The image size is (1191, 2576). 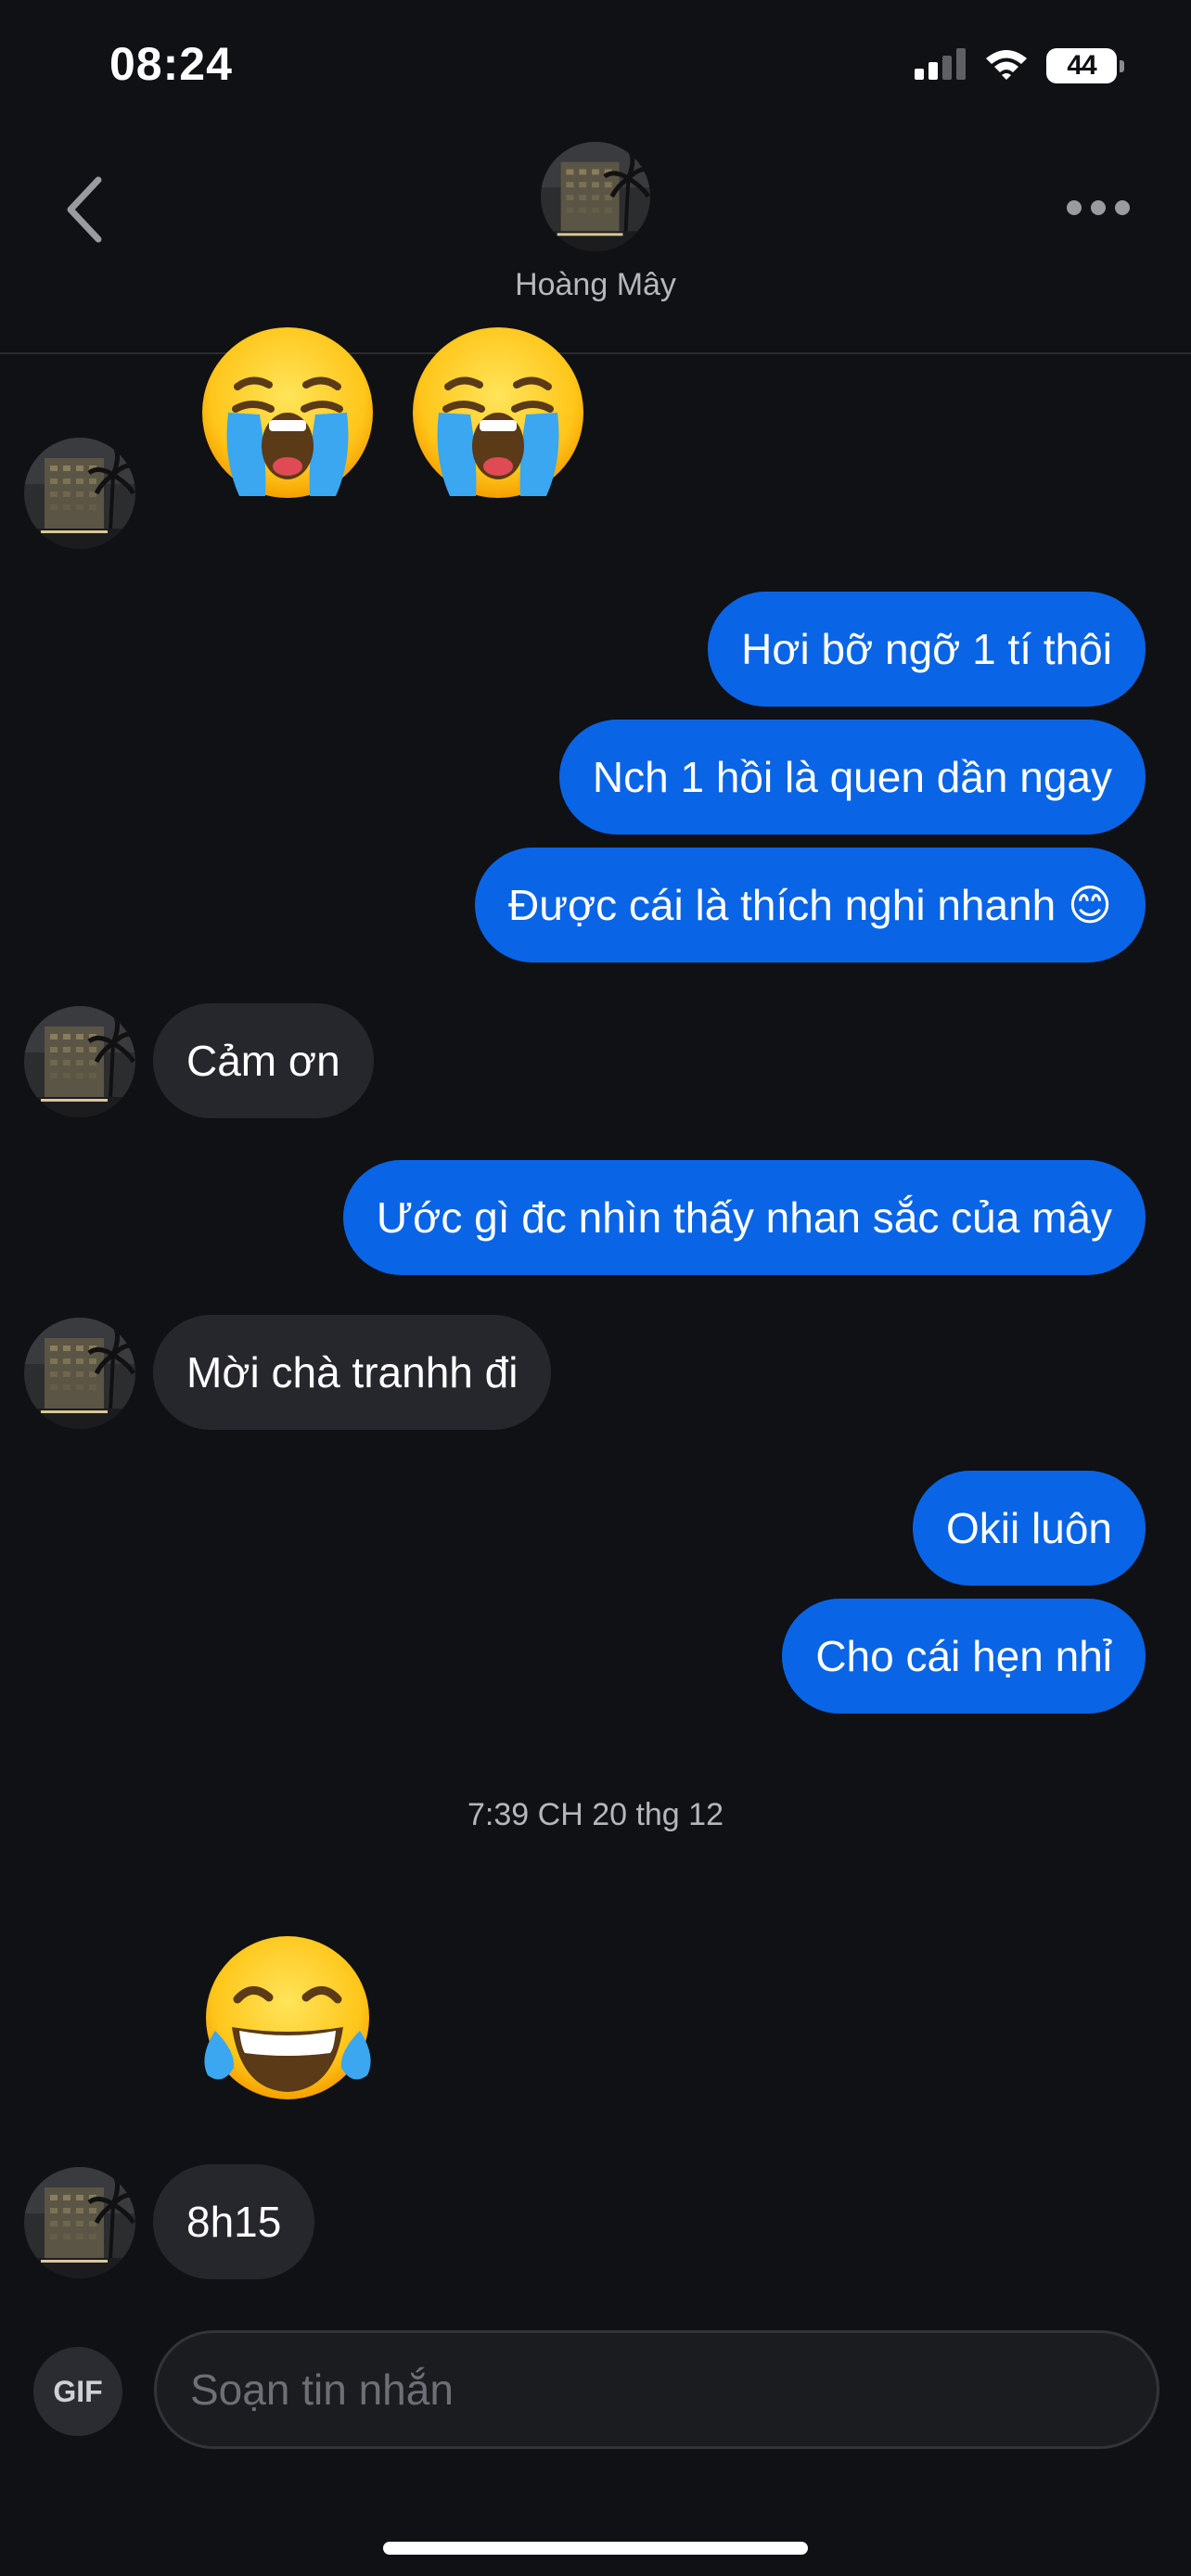 What do you see at coordinates (171, 64) in the screenshot?
I see `status-time: 08:24` at bounding box center [171, 64].